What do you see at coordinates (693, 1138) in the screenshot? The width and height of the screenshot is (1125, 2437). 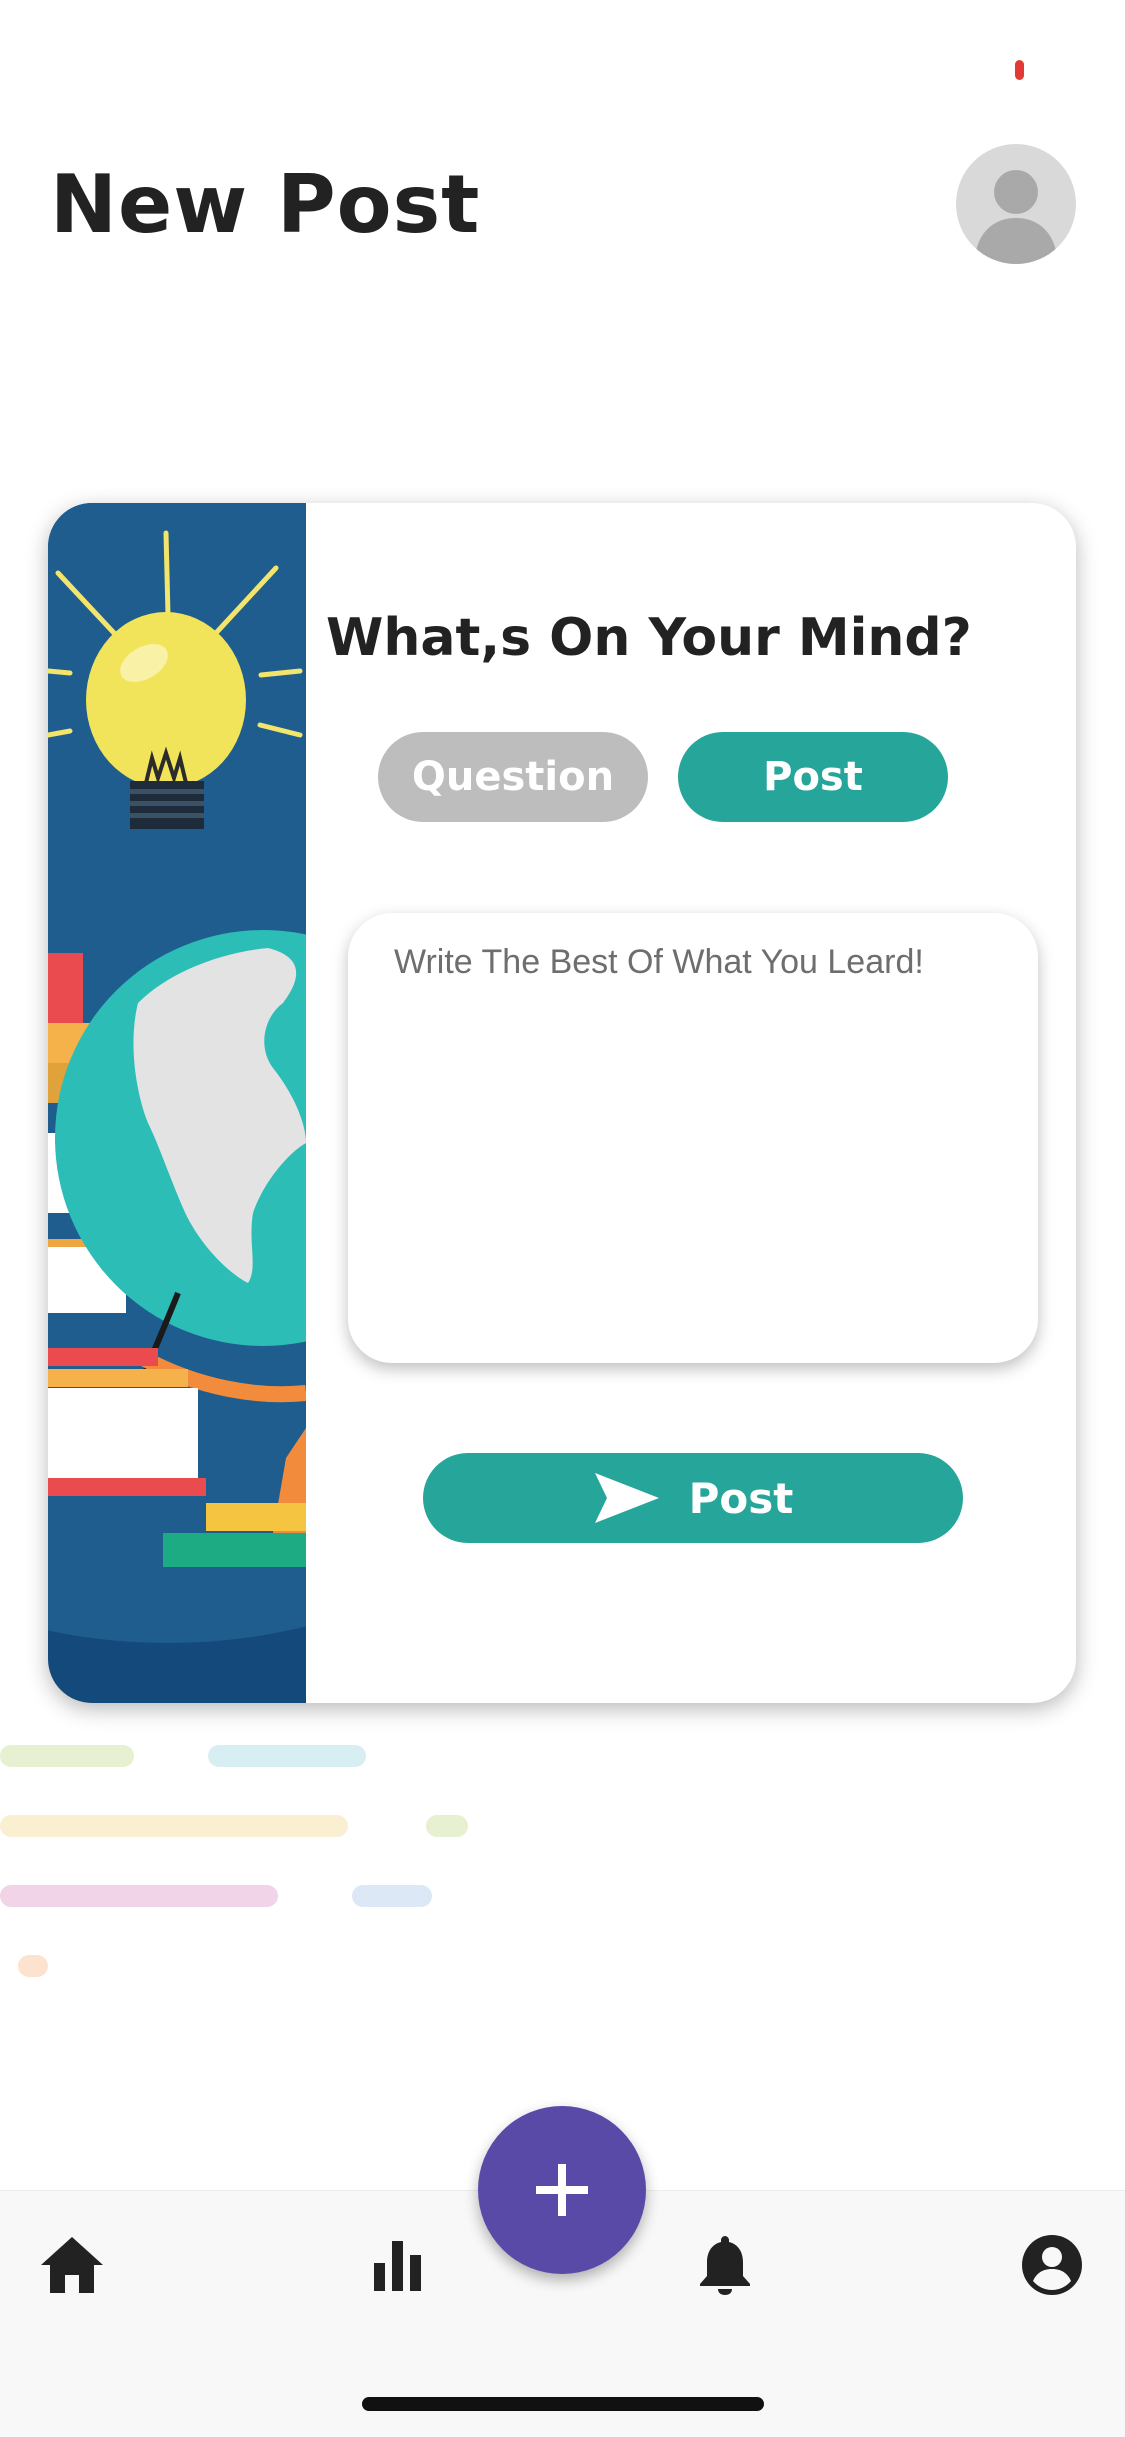 I see `post-content-input` at bounding box center [693, 1138].